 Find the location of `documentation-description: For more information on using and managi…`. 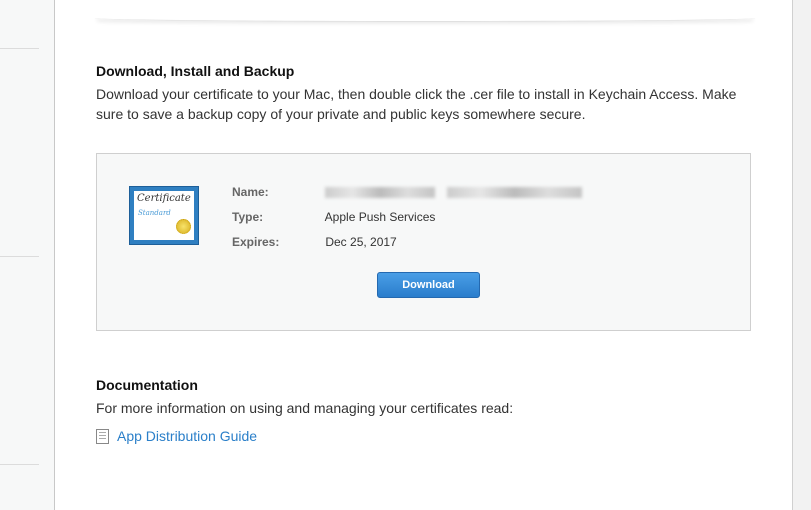

documentation-description: For more information on using and managi… is located at coordinates (305, 408).